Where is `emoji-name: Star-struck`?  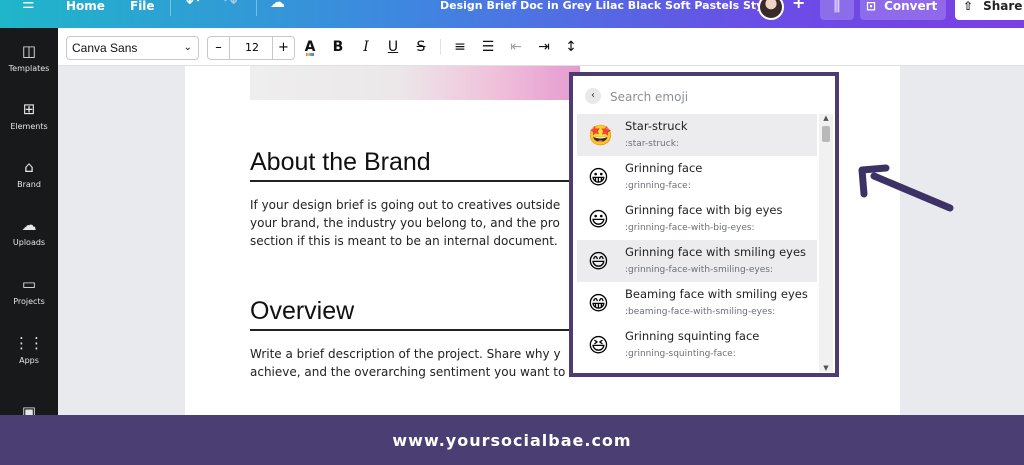 emoji-name: Star-struck is located at coordinates (656, 126).